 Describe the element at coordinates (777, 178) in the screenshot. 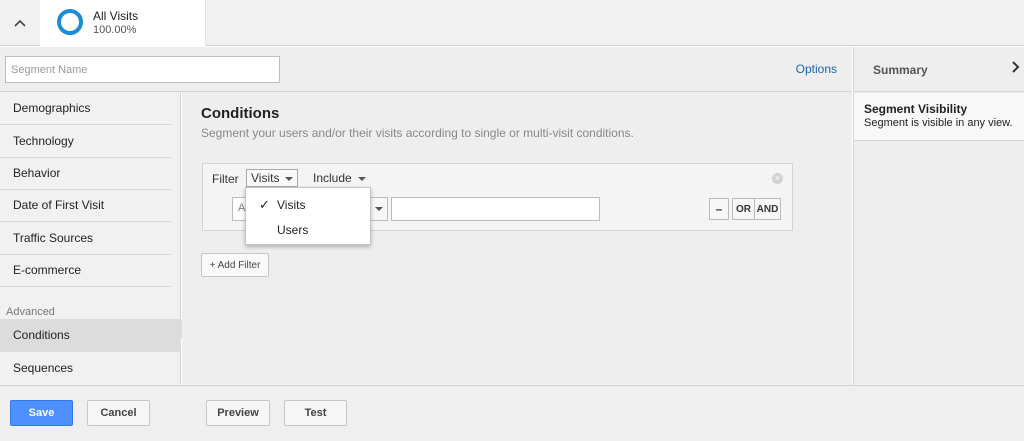

I see `remove-filter-icon: ×` at that location.